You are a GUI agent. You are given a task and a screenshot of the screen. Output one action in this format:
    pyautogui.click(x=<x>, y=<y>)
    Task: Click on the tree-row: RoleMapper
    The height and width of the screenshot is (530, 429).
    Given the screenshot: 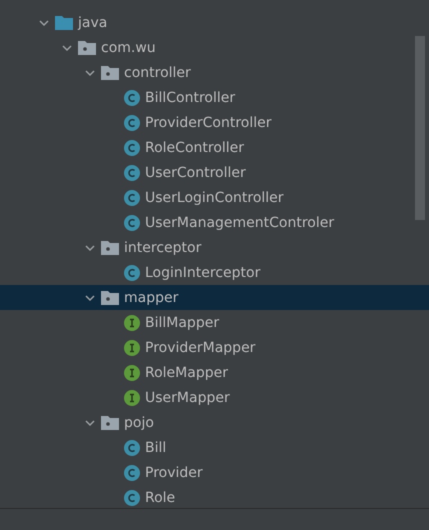 What is the action you would take?
    pyautogui.click(x=214, y=372)
    